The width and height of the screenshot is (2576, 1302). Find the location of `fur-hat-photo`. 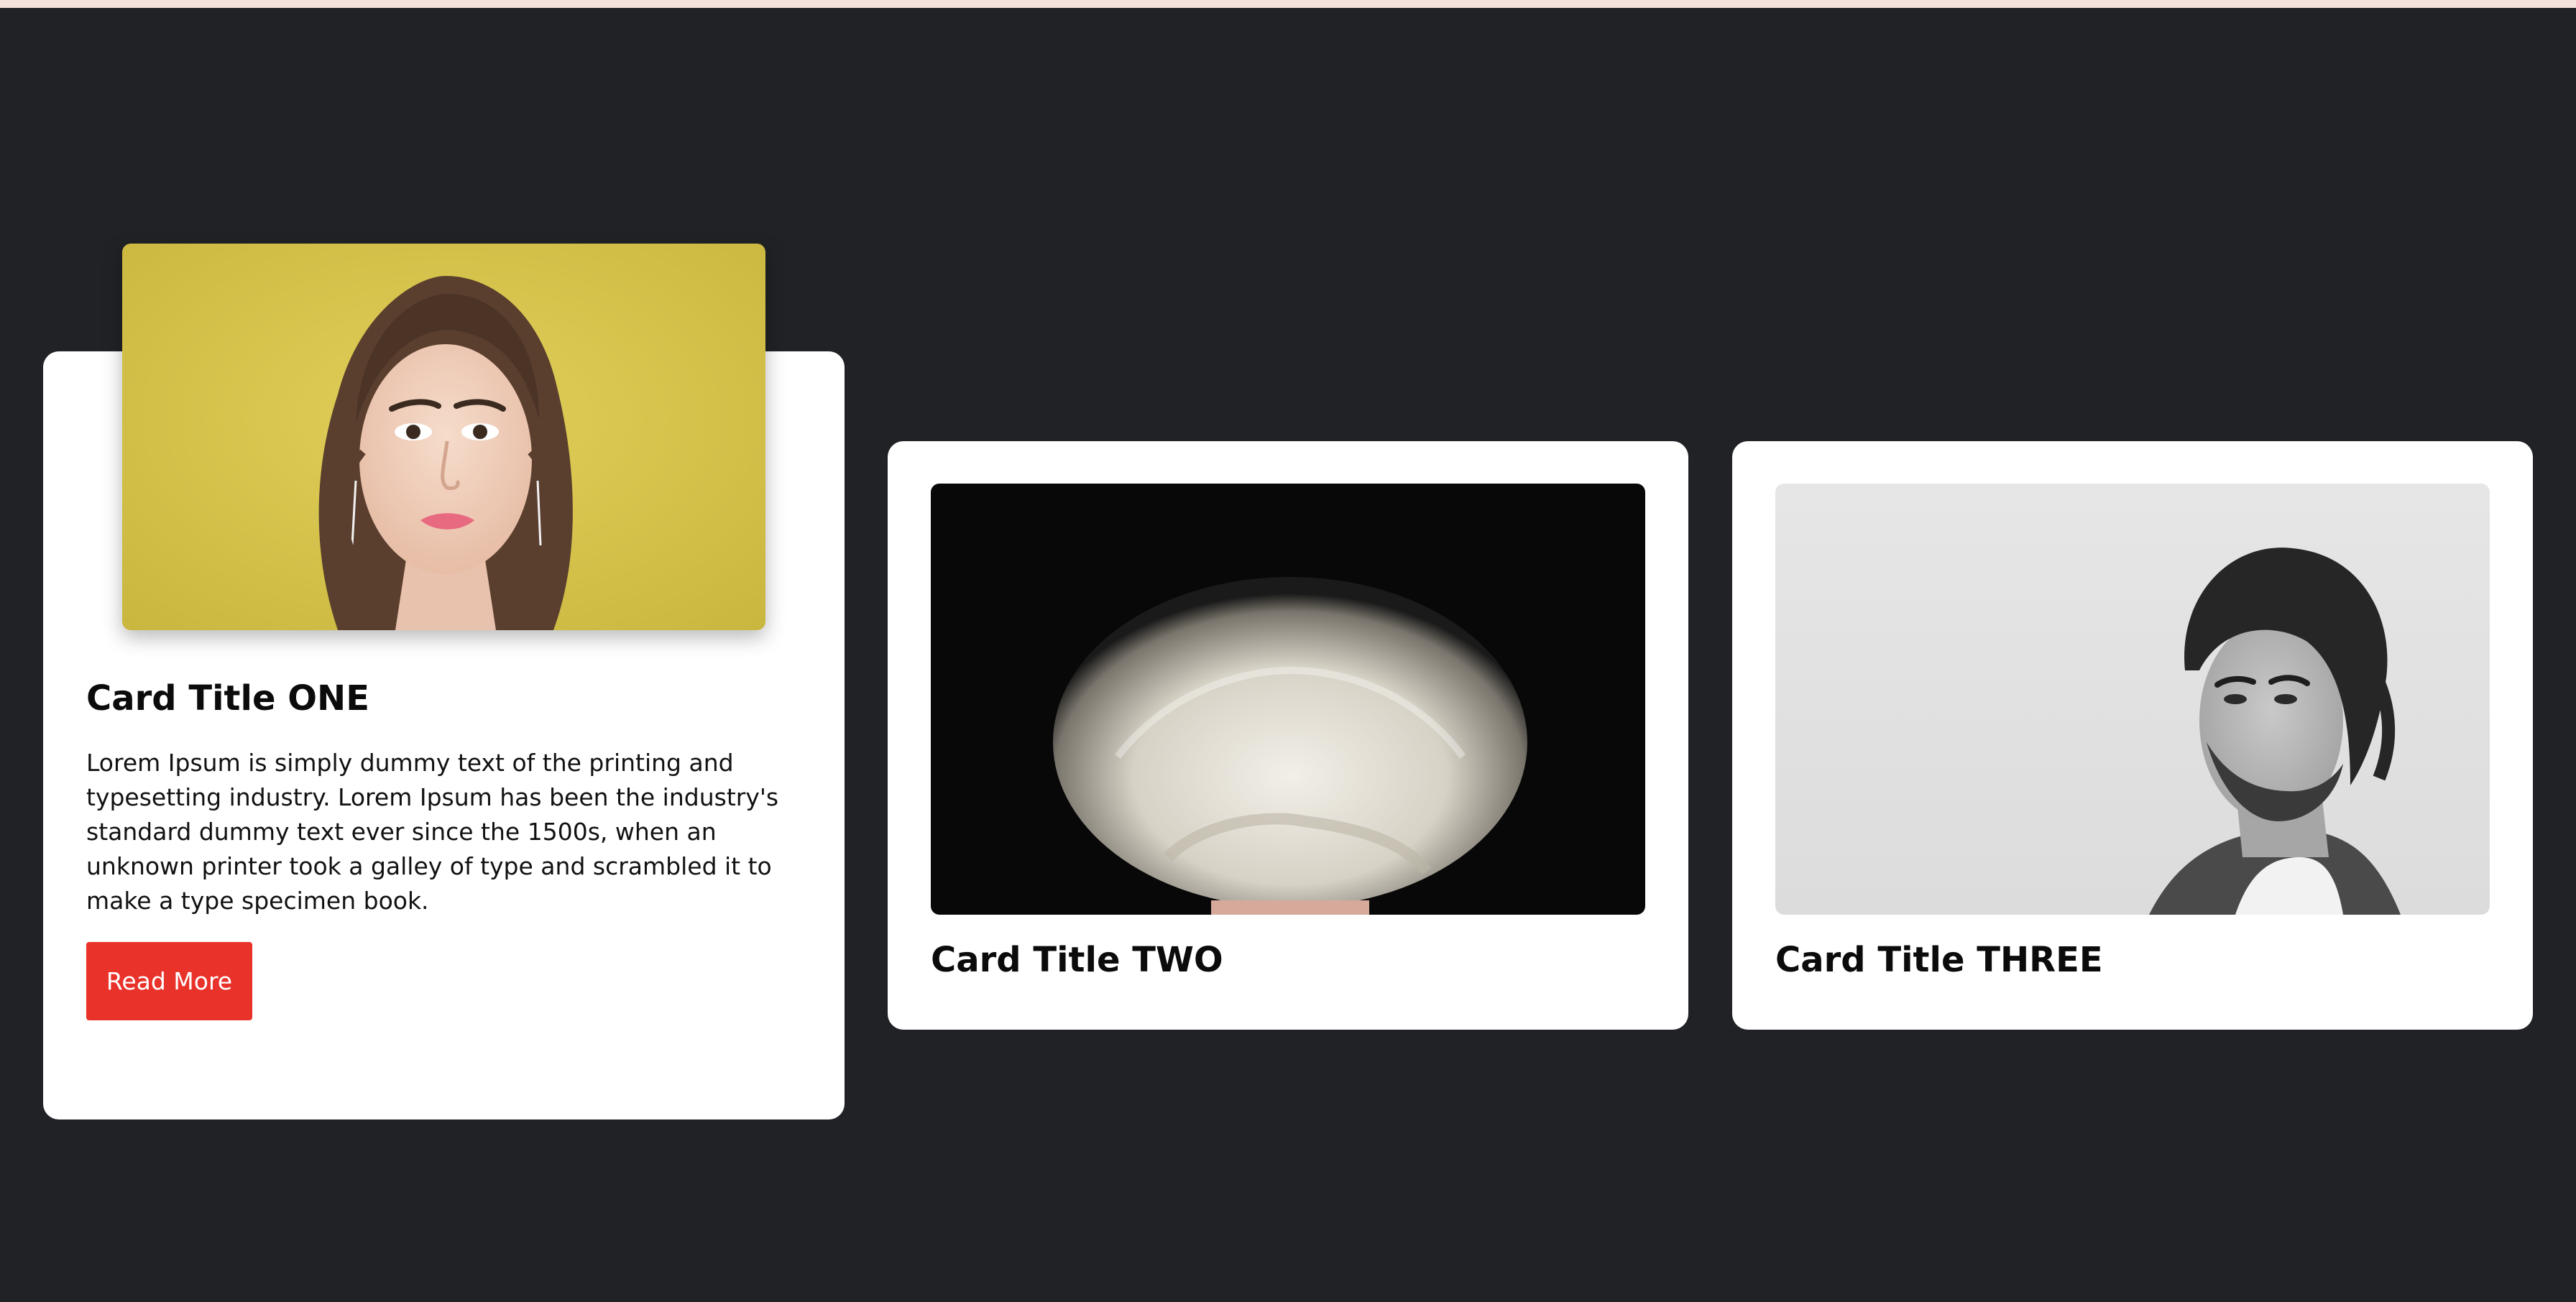

fur-hat-photo is located at coordinates (1288, 699).